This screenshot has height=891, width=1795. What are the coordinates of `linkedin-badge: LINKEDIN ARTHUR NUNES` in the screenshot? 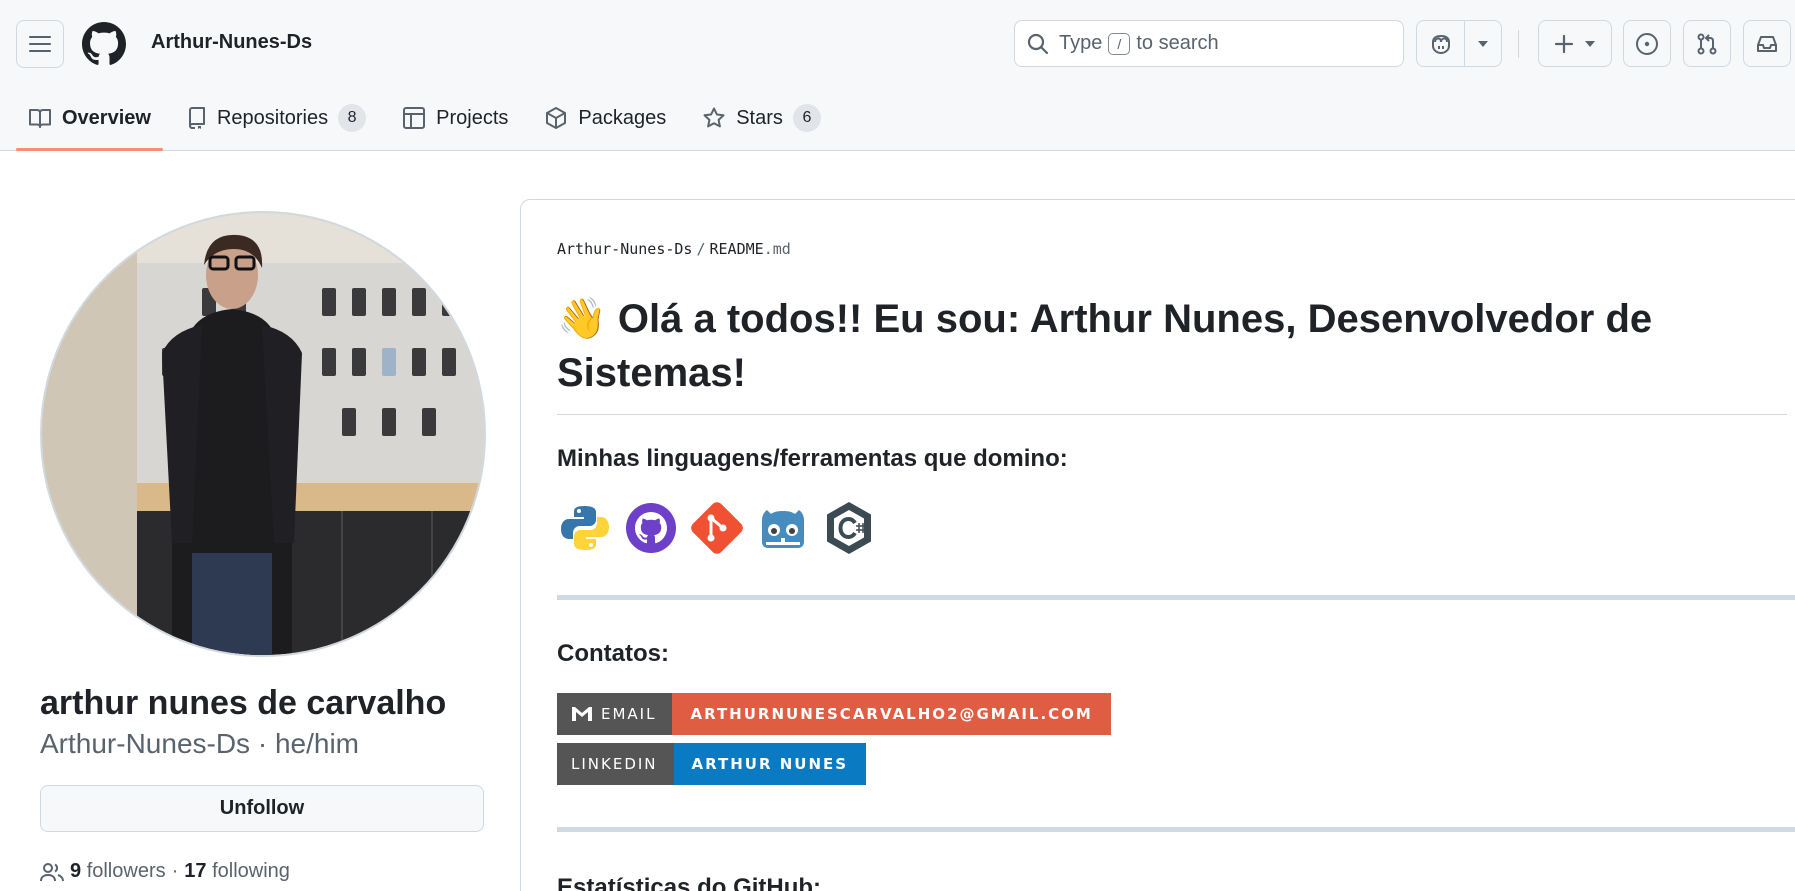 It's located at (712, 764).